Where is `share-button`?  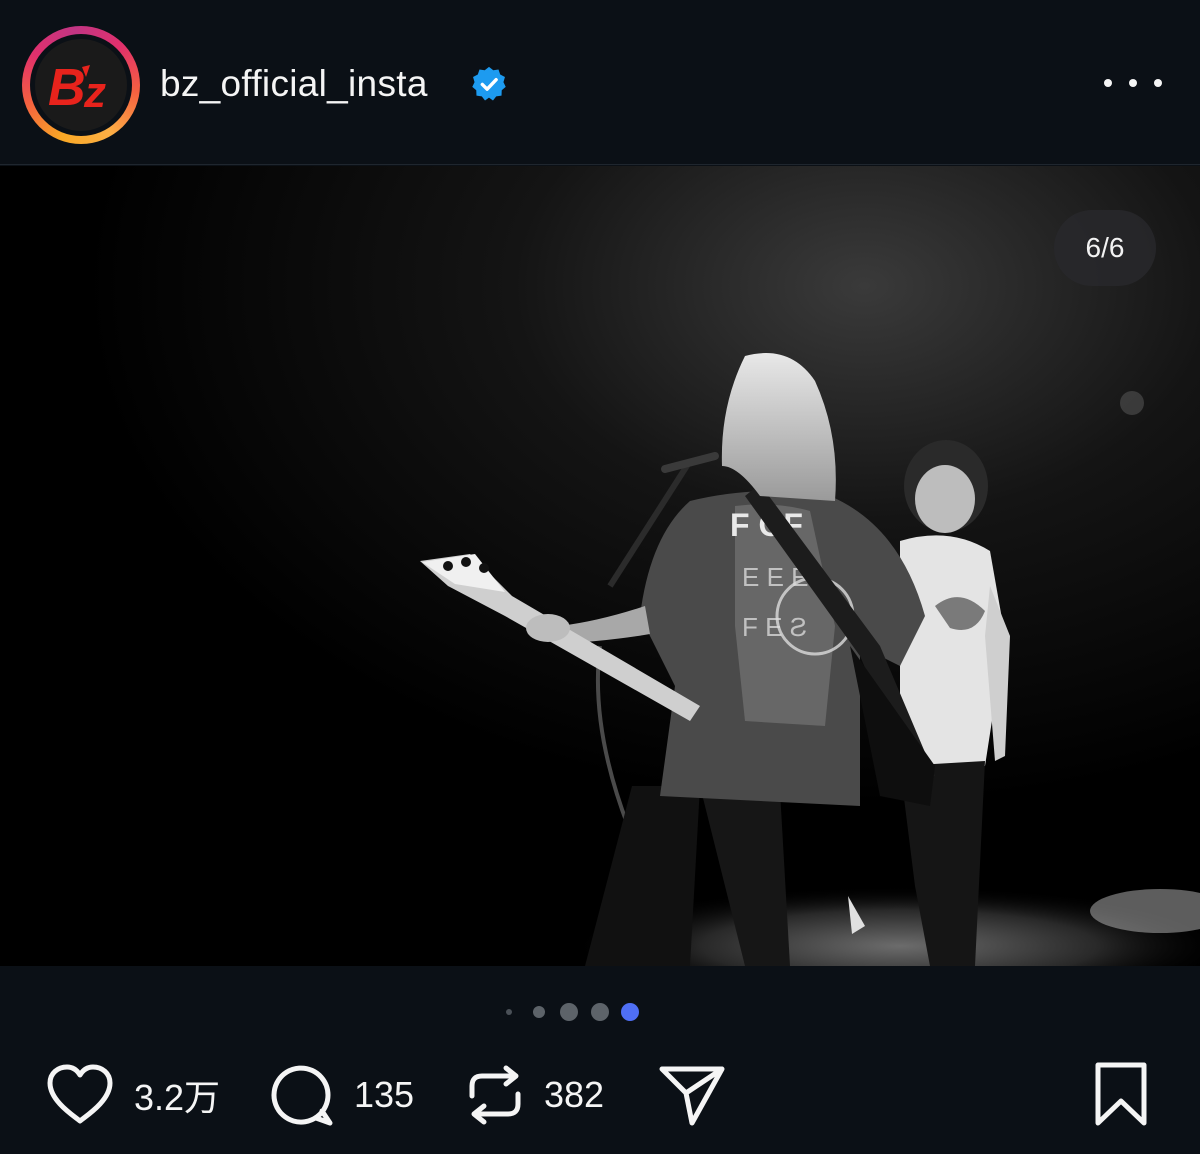 share-button is located at coordinates (692, 1095).